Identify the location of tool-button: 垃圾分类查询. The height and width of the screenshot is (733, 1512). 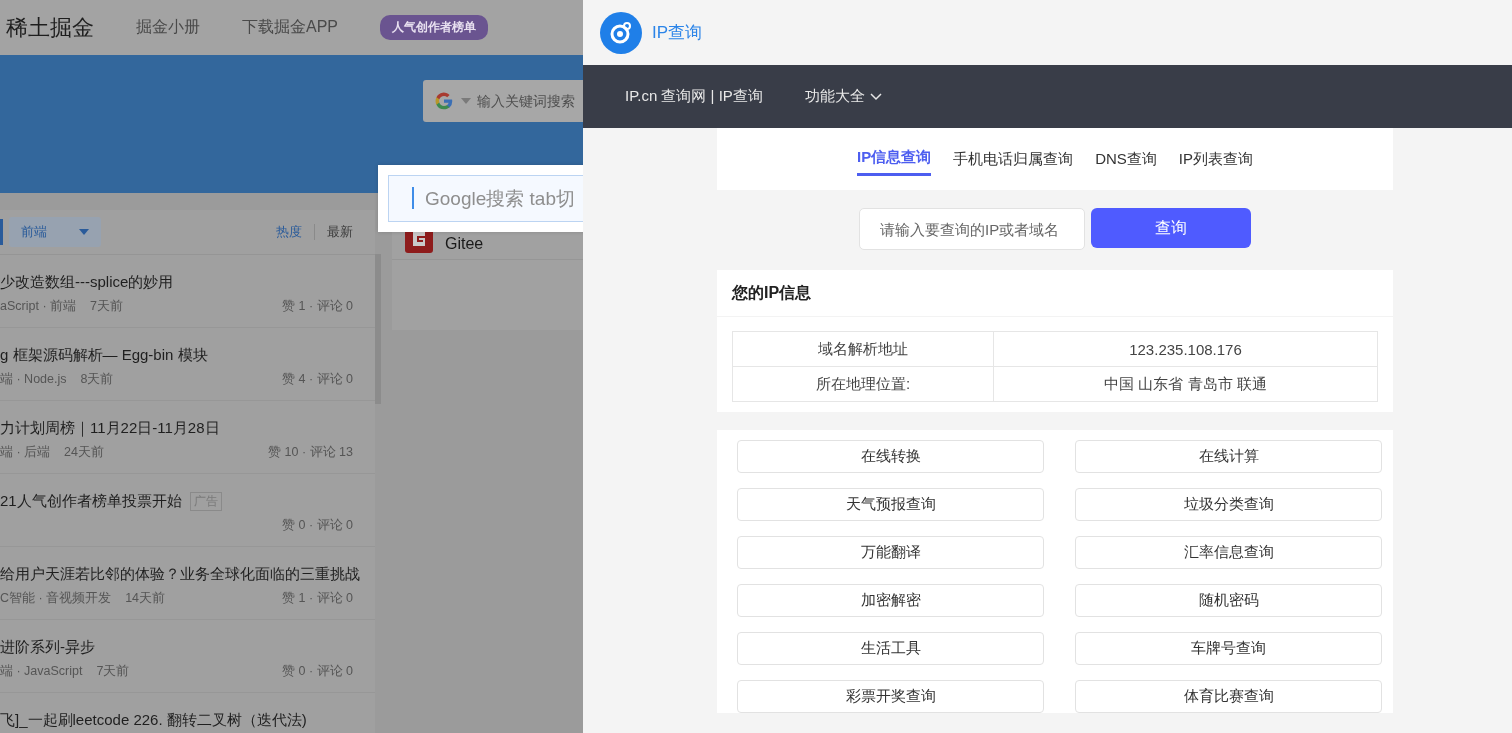
(1228, 504).